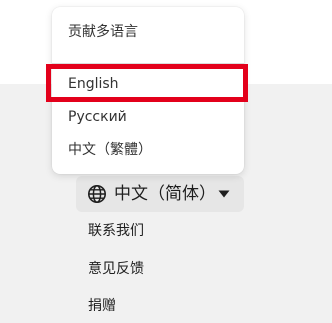 This screenshot has width=332, height=323. What do you see at coordinates (224, 194) in the screenshot?
I see `caret-down-icon` at bounding box center [224, 194].